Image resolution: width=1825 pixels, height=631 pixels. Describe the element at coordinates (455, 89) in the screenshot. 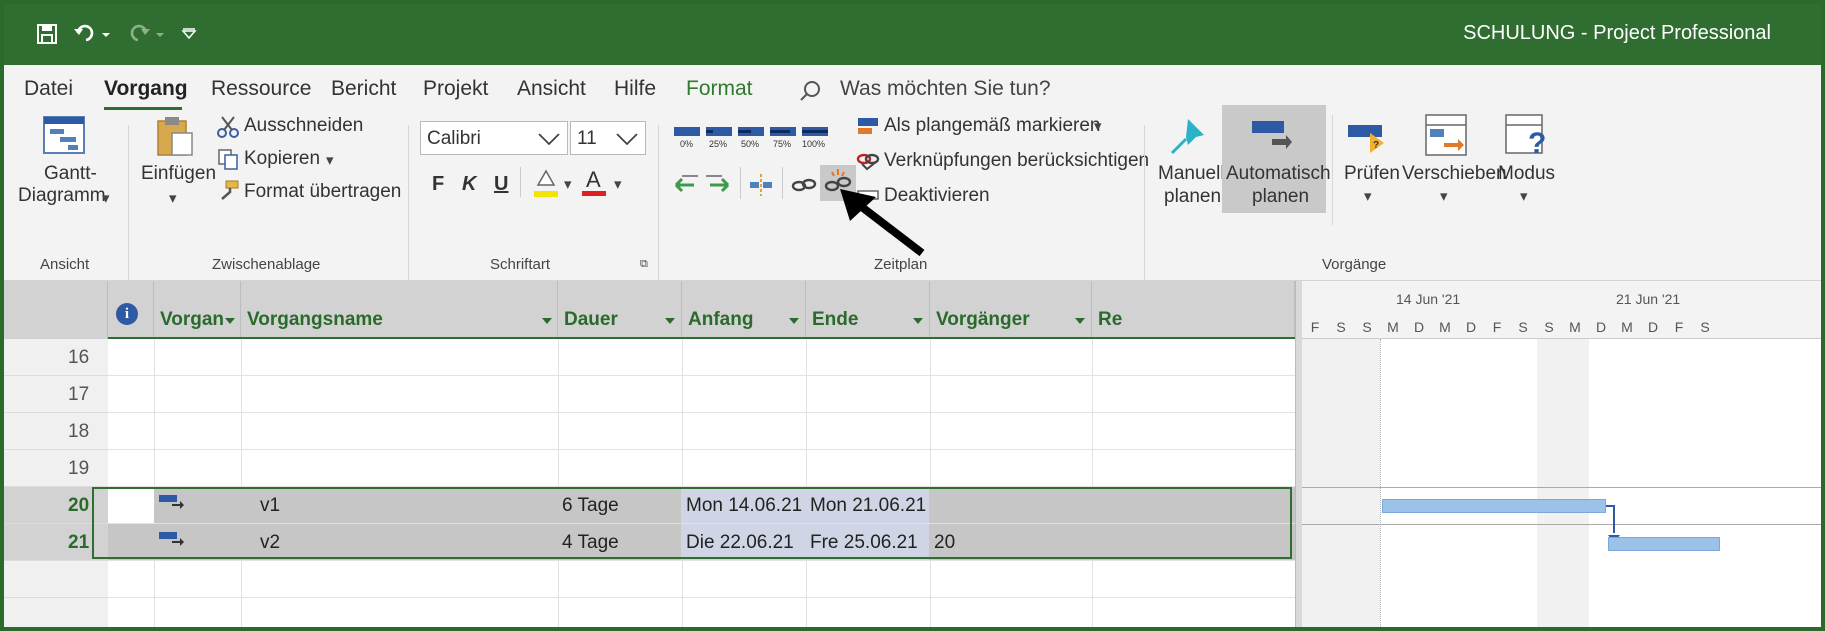

I see `tab-projekt: Projekt` at that location.